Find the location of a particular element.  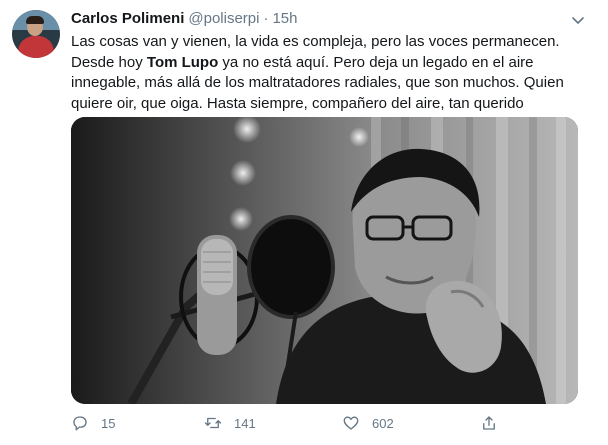

retweet-count: 141 is located at coordinates (245, 423).